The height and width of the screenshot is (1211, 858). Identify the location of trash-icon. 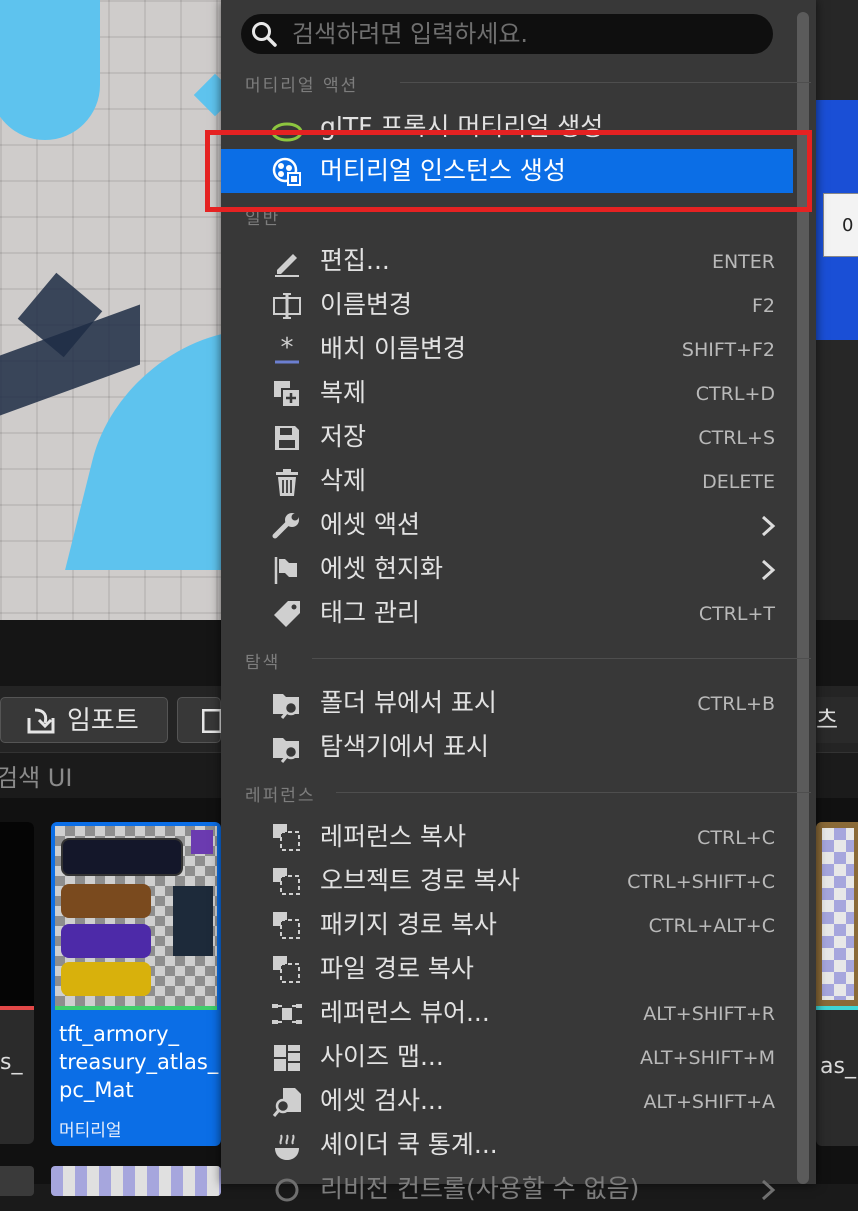
(287, 482).